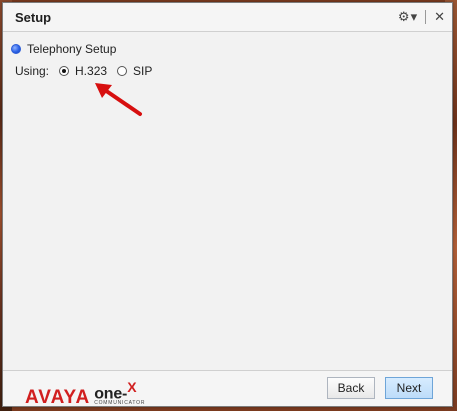 The width and height of the screenshot is (457, 411). What do you see at coordinates (33, 17) in the screenshot?
I see `window-title: Setup` at bounding box center [33, 17].